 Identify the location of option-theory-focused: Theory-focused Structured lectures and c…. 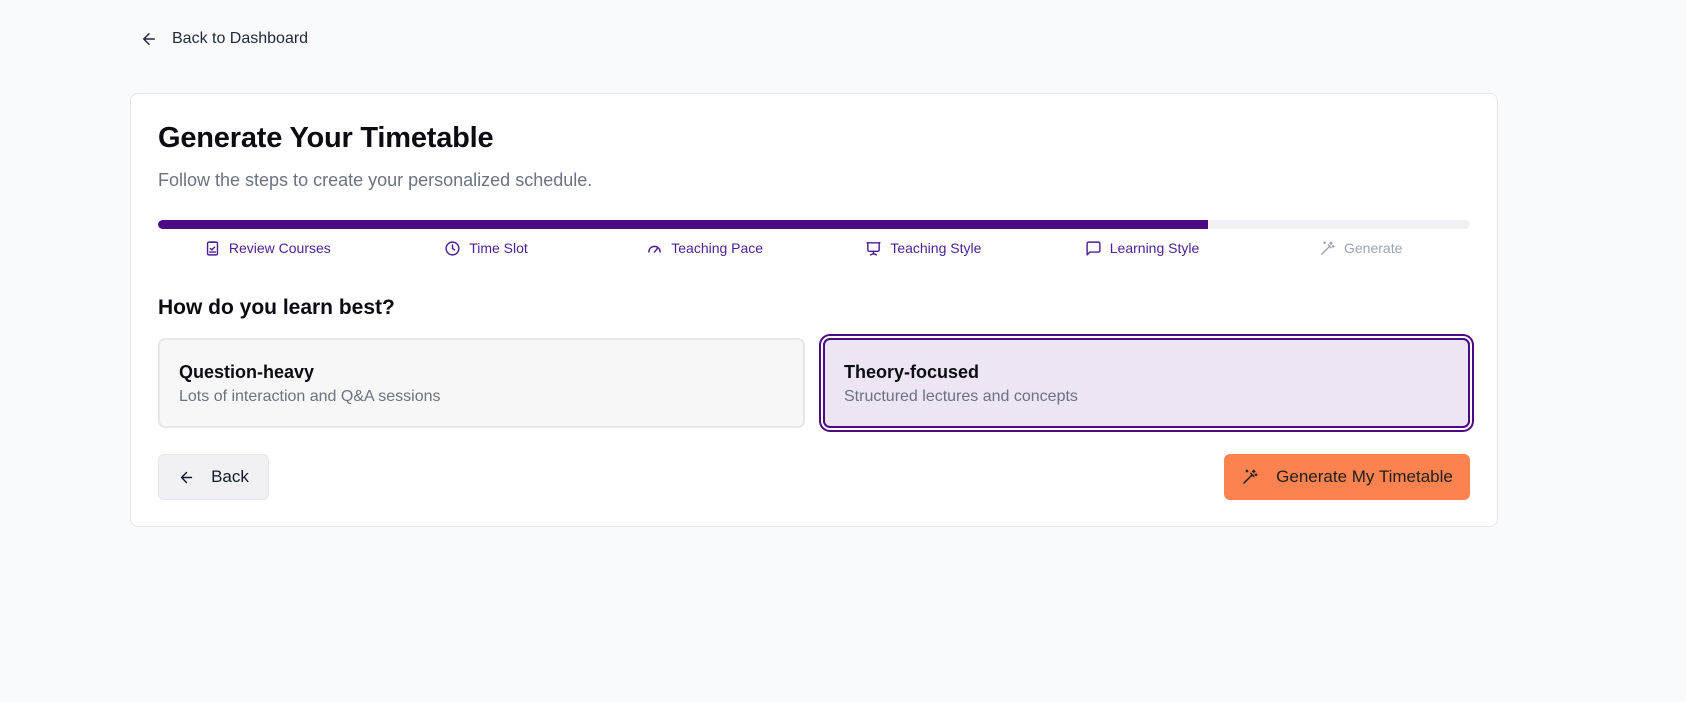
(1146, 383).